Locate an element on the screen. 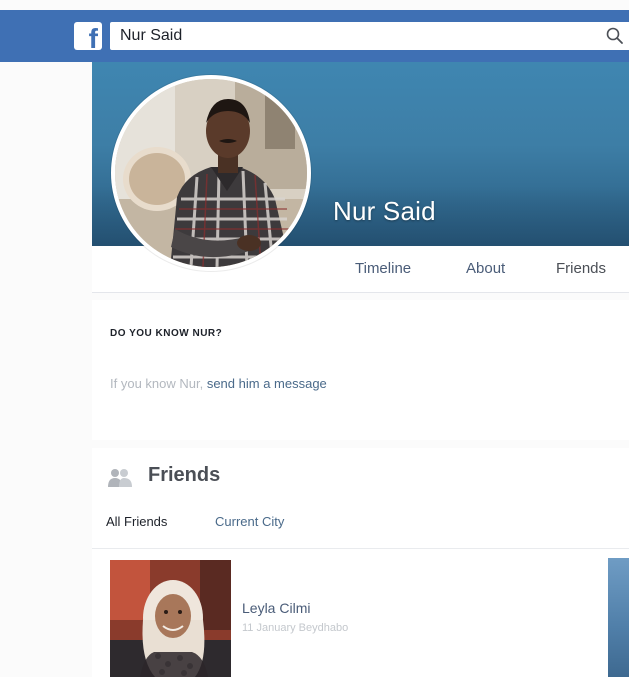  friend-photo-image is located at coordinates (170, 618).